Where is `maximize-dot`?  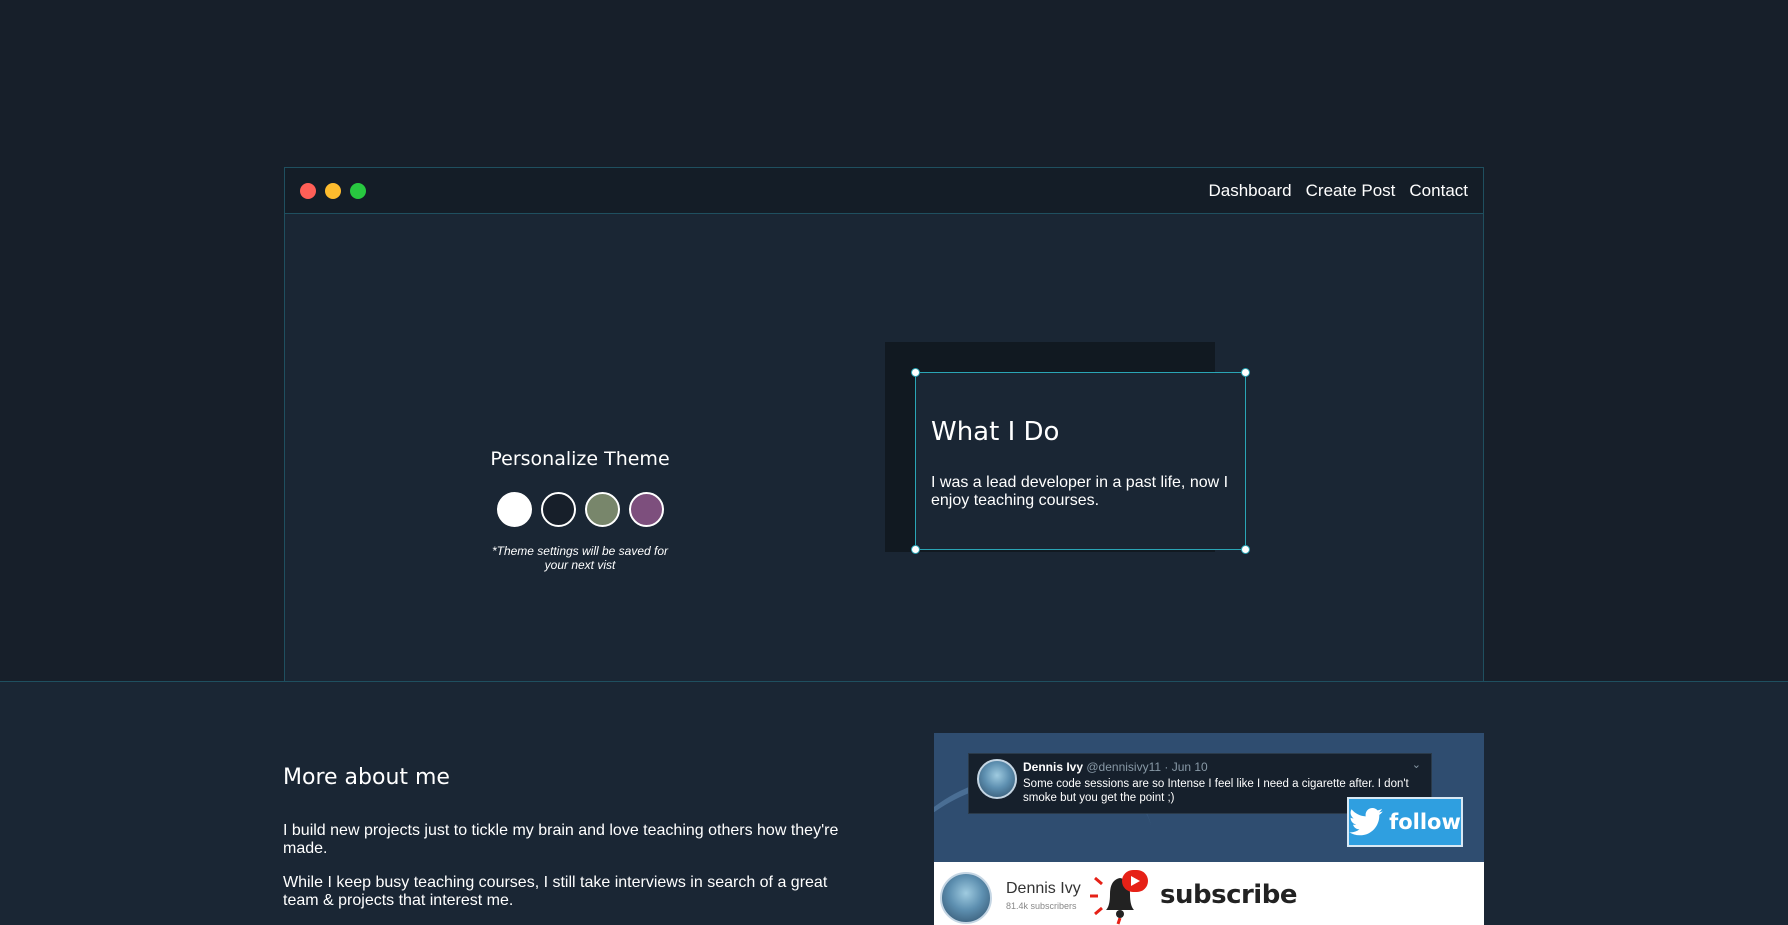
maximize-dot is located at coordinates (358, 190).